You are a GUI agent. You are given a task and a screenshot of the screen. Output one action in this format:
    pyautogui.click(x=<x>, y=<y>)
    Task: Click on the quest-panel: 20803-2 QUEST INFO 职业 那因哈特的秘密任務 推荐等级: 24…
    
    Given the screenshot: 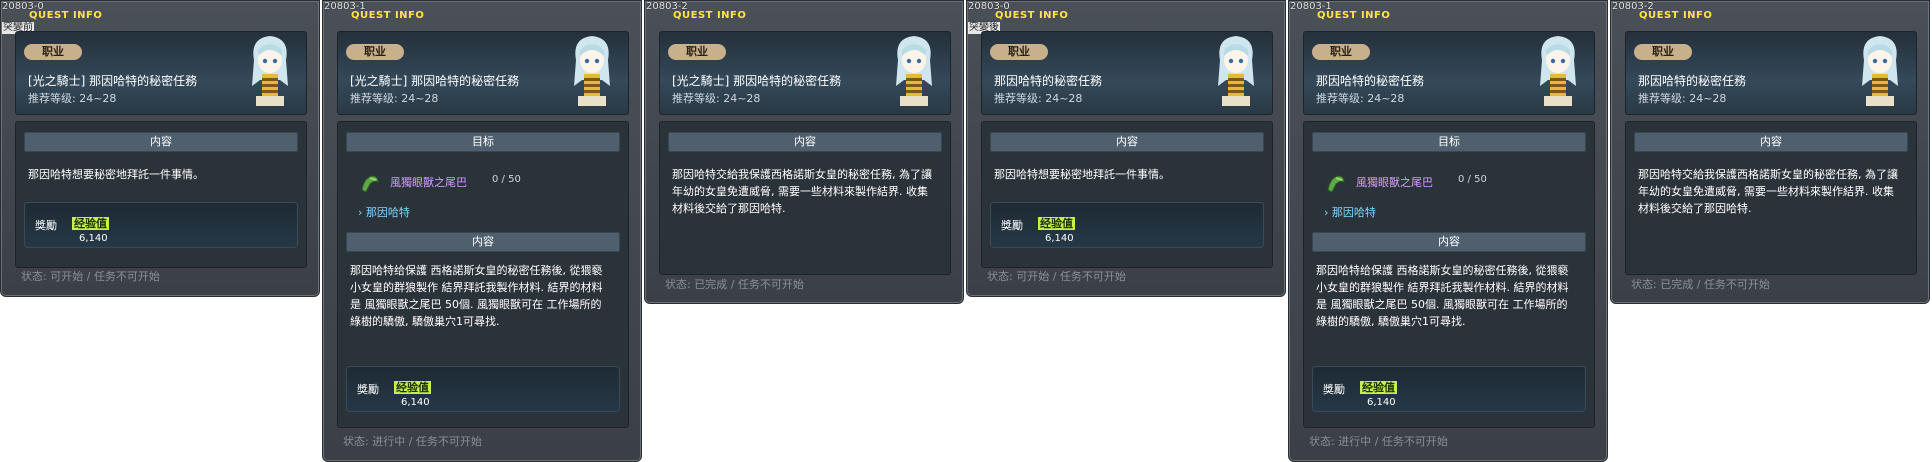 What is the action you would take?
    pyautogui.click(x=1770, y=152)
    